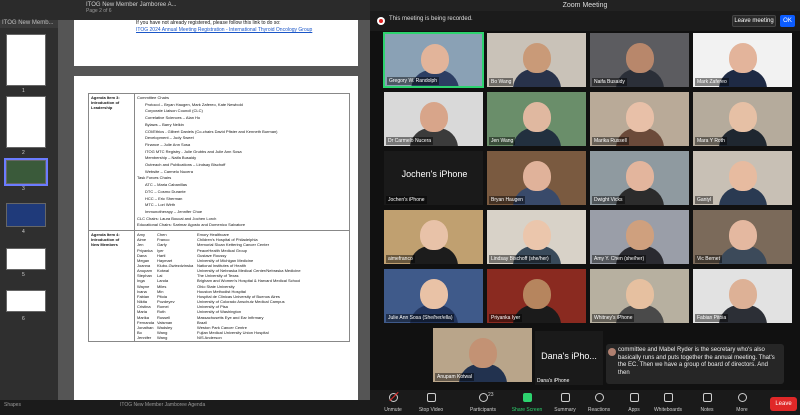 The width and height of the screenshot is (800, 415). What do you see at coordinates (787, 21) in the screenshot?
I see `ok-button: OK` at bounding box center [787, 21].